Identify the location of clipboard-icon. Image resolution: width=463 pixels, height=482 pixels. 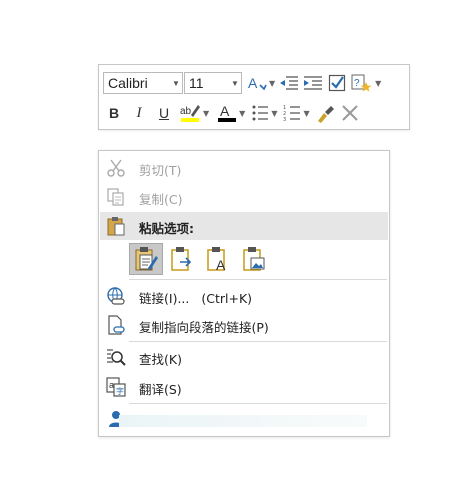
(116, 228).